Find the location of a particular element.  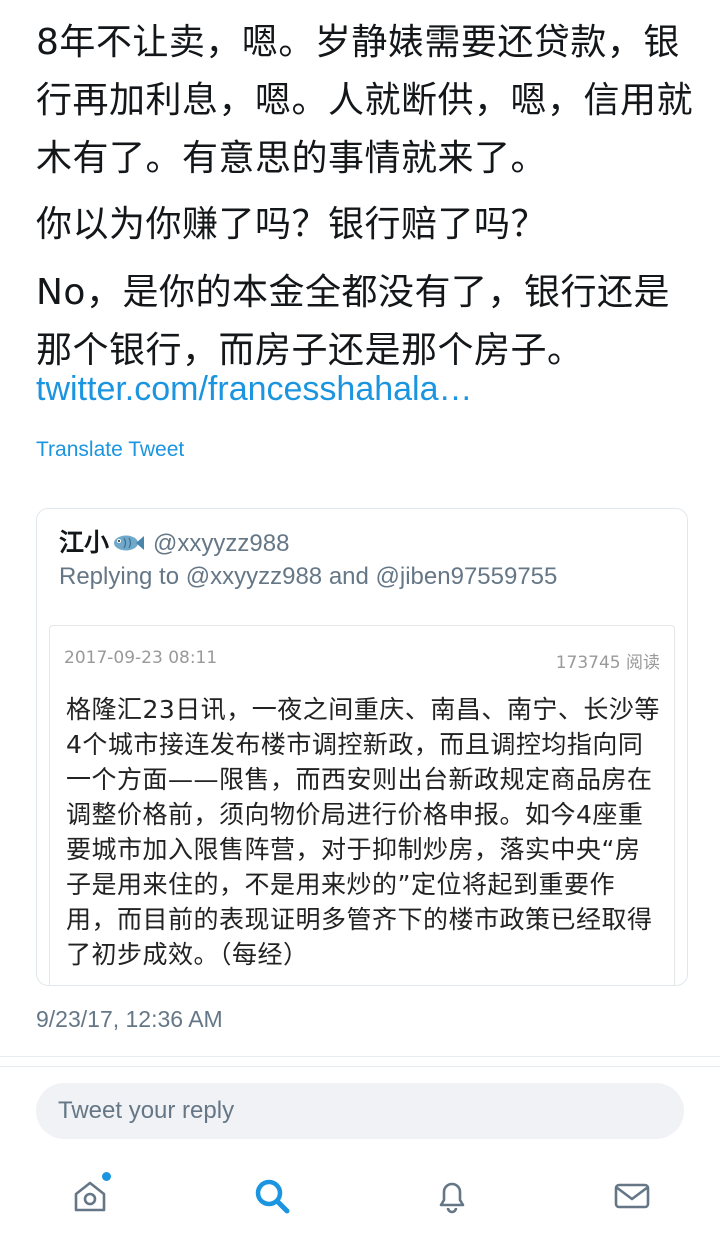

notifications-icon is located at coordinates (452, 1196).